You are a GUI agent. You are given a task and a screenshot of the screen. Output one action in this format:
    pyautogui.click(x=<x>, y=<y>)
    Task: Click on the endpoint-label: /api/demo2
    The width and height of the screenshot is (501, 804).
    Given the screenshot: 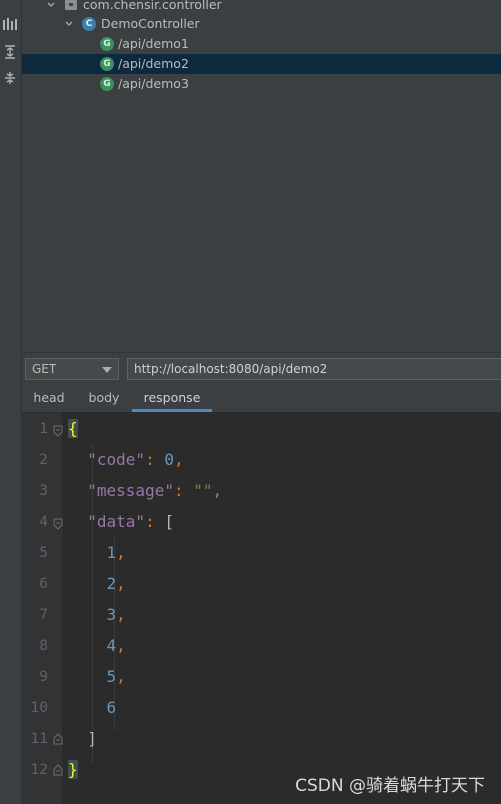 What is the action you would take?
    pyautogui.click(x=153, y=63)
    